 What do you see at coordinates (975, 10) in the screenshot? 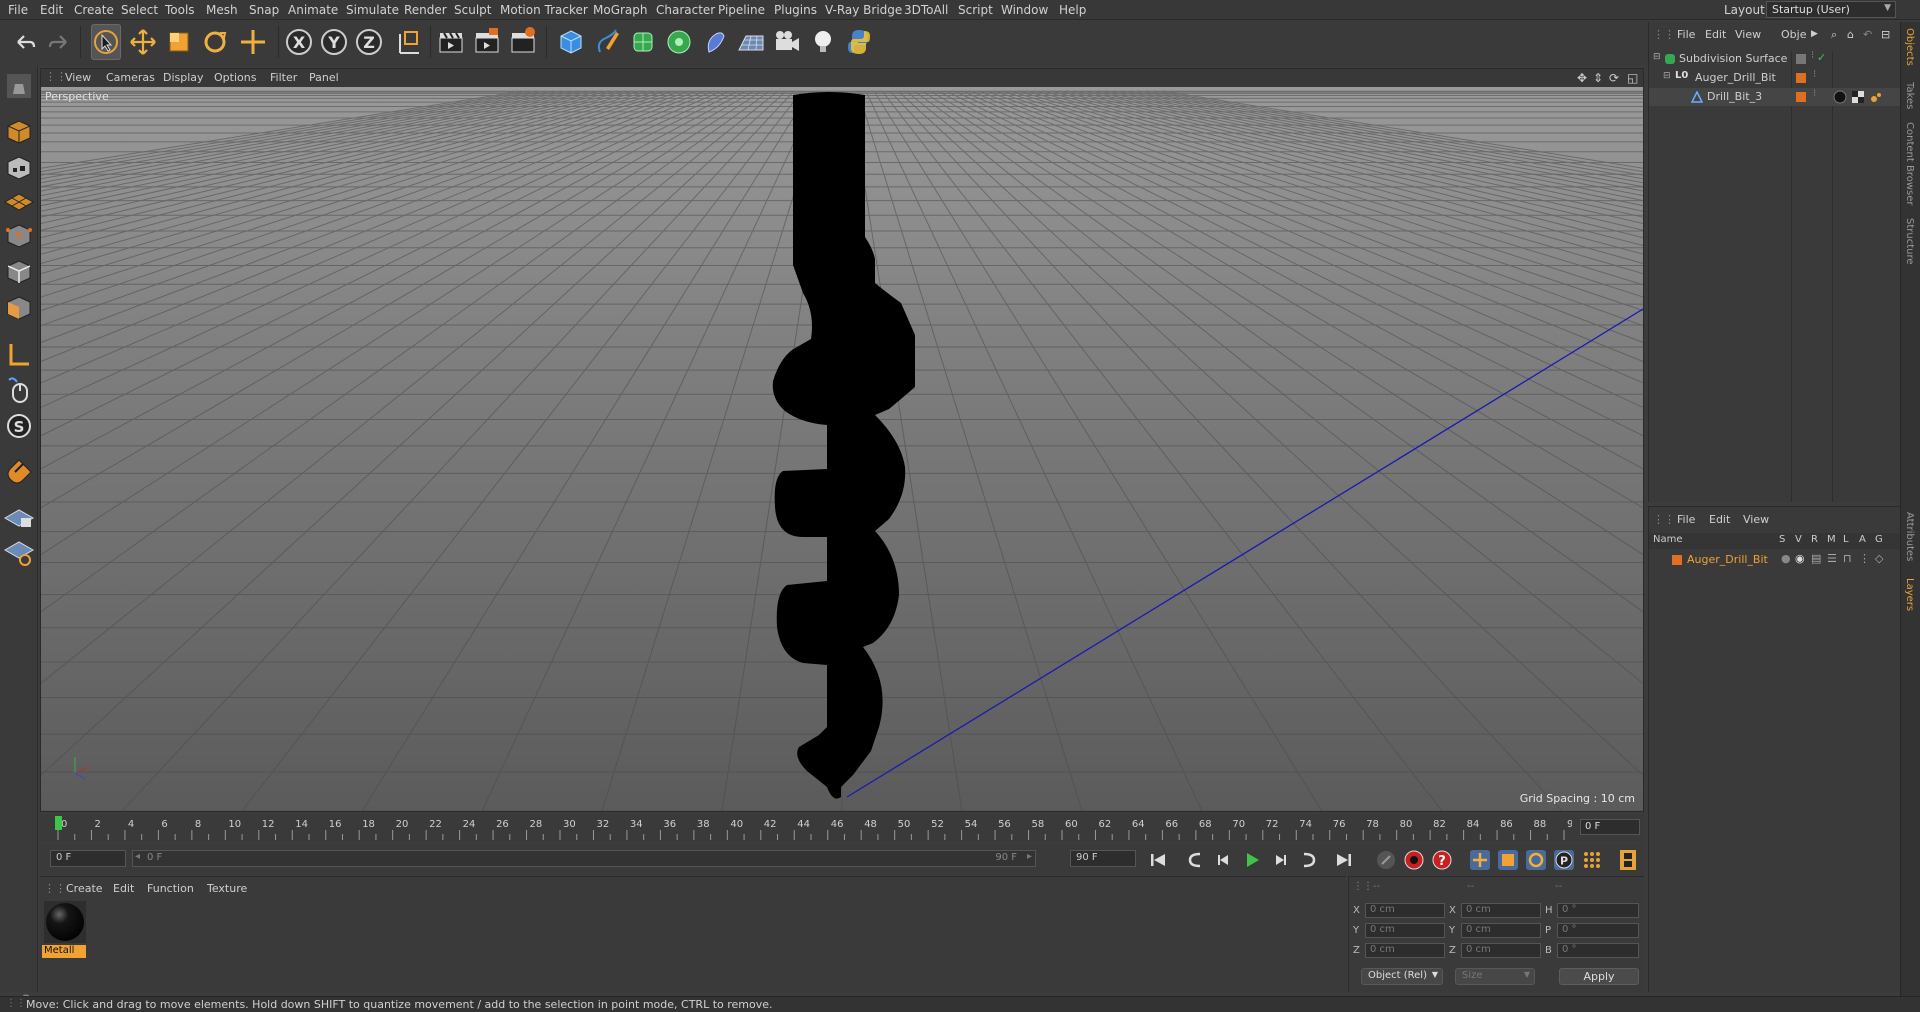
I see `menu-script: Script` at bounding box center [975, 10].